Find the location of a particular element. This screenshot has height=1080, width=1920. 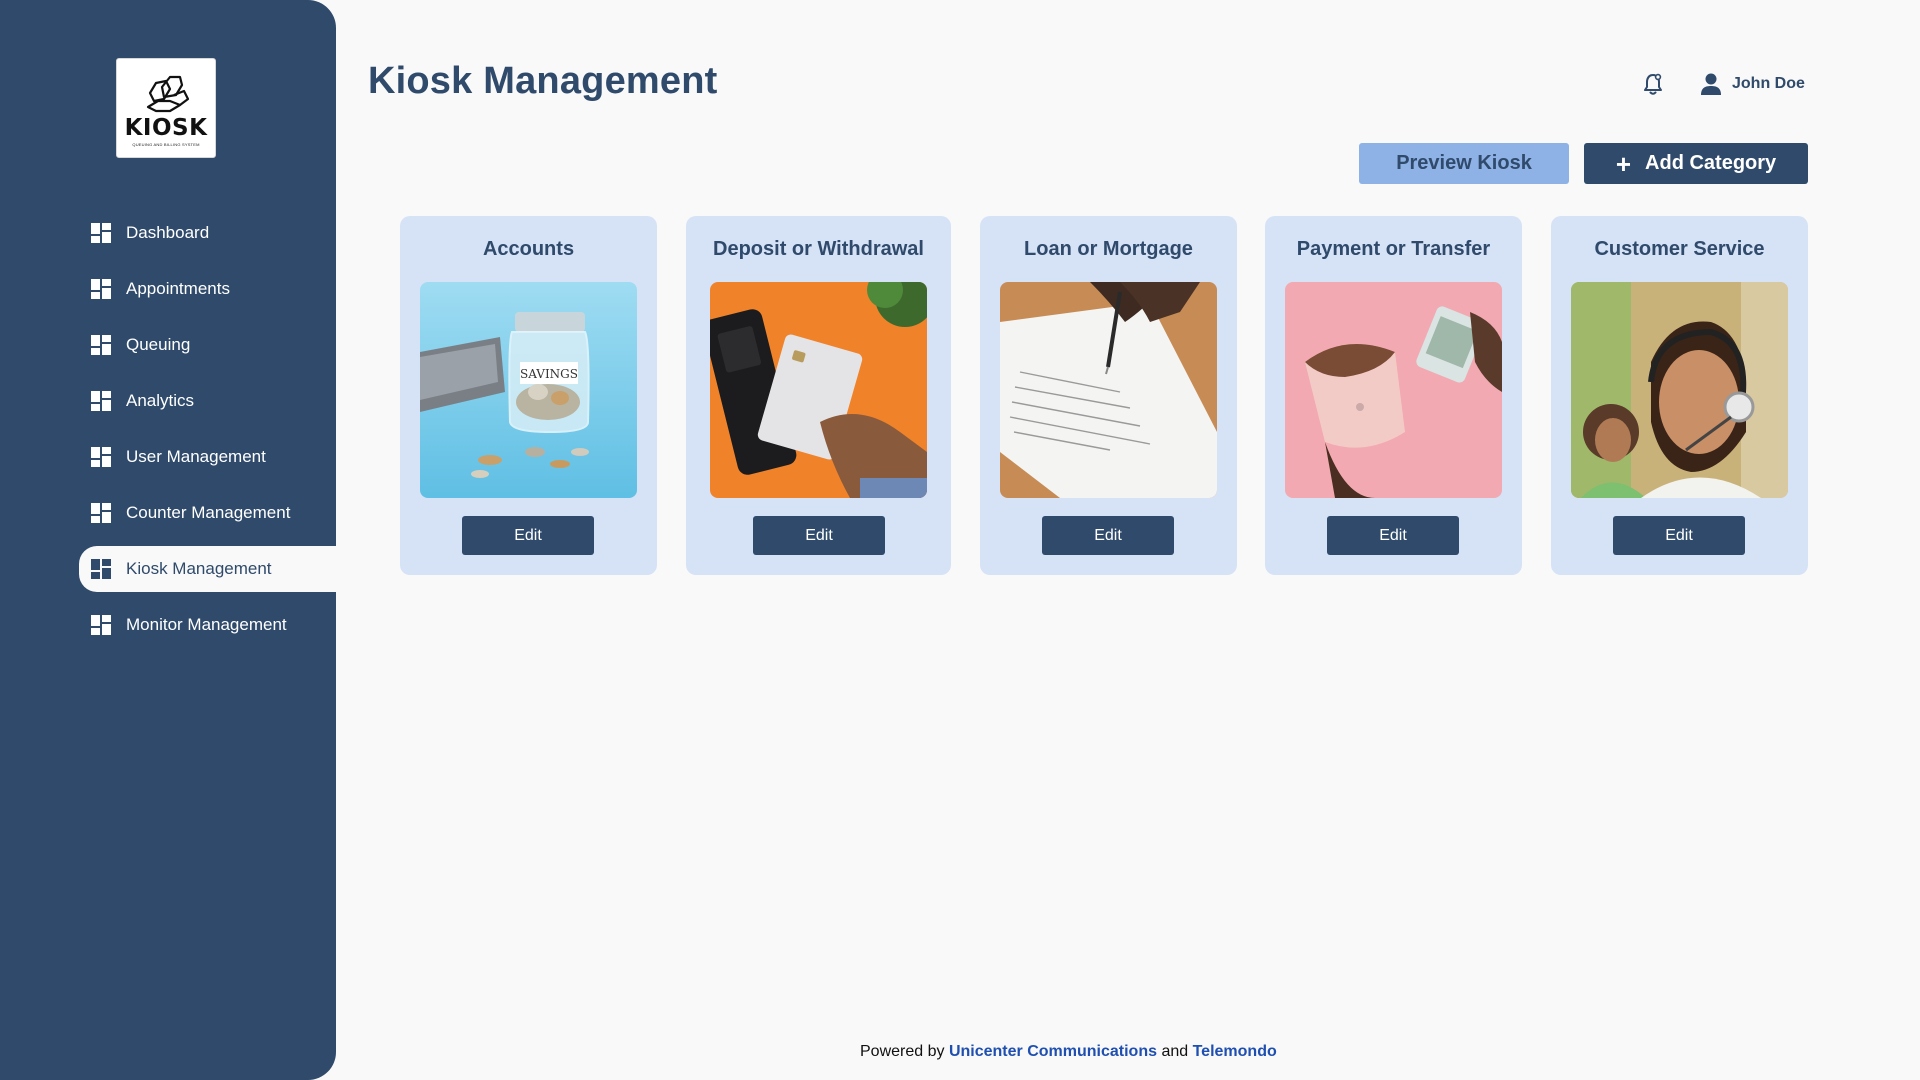

sidebar-item-appointments: Appointments is located at coordinates (207, 289).